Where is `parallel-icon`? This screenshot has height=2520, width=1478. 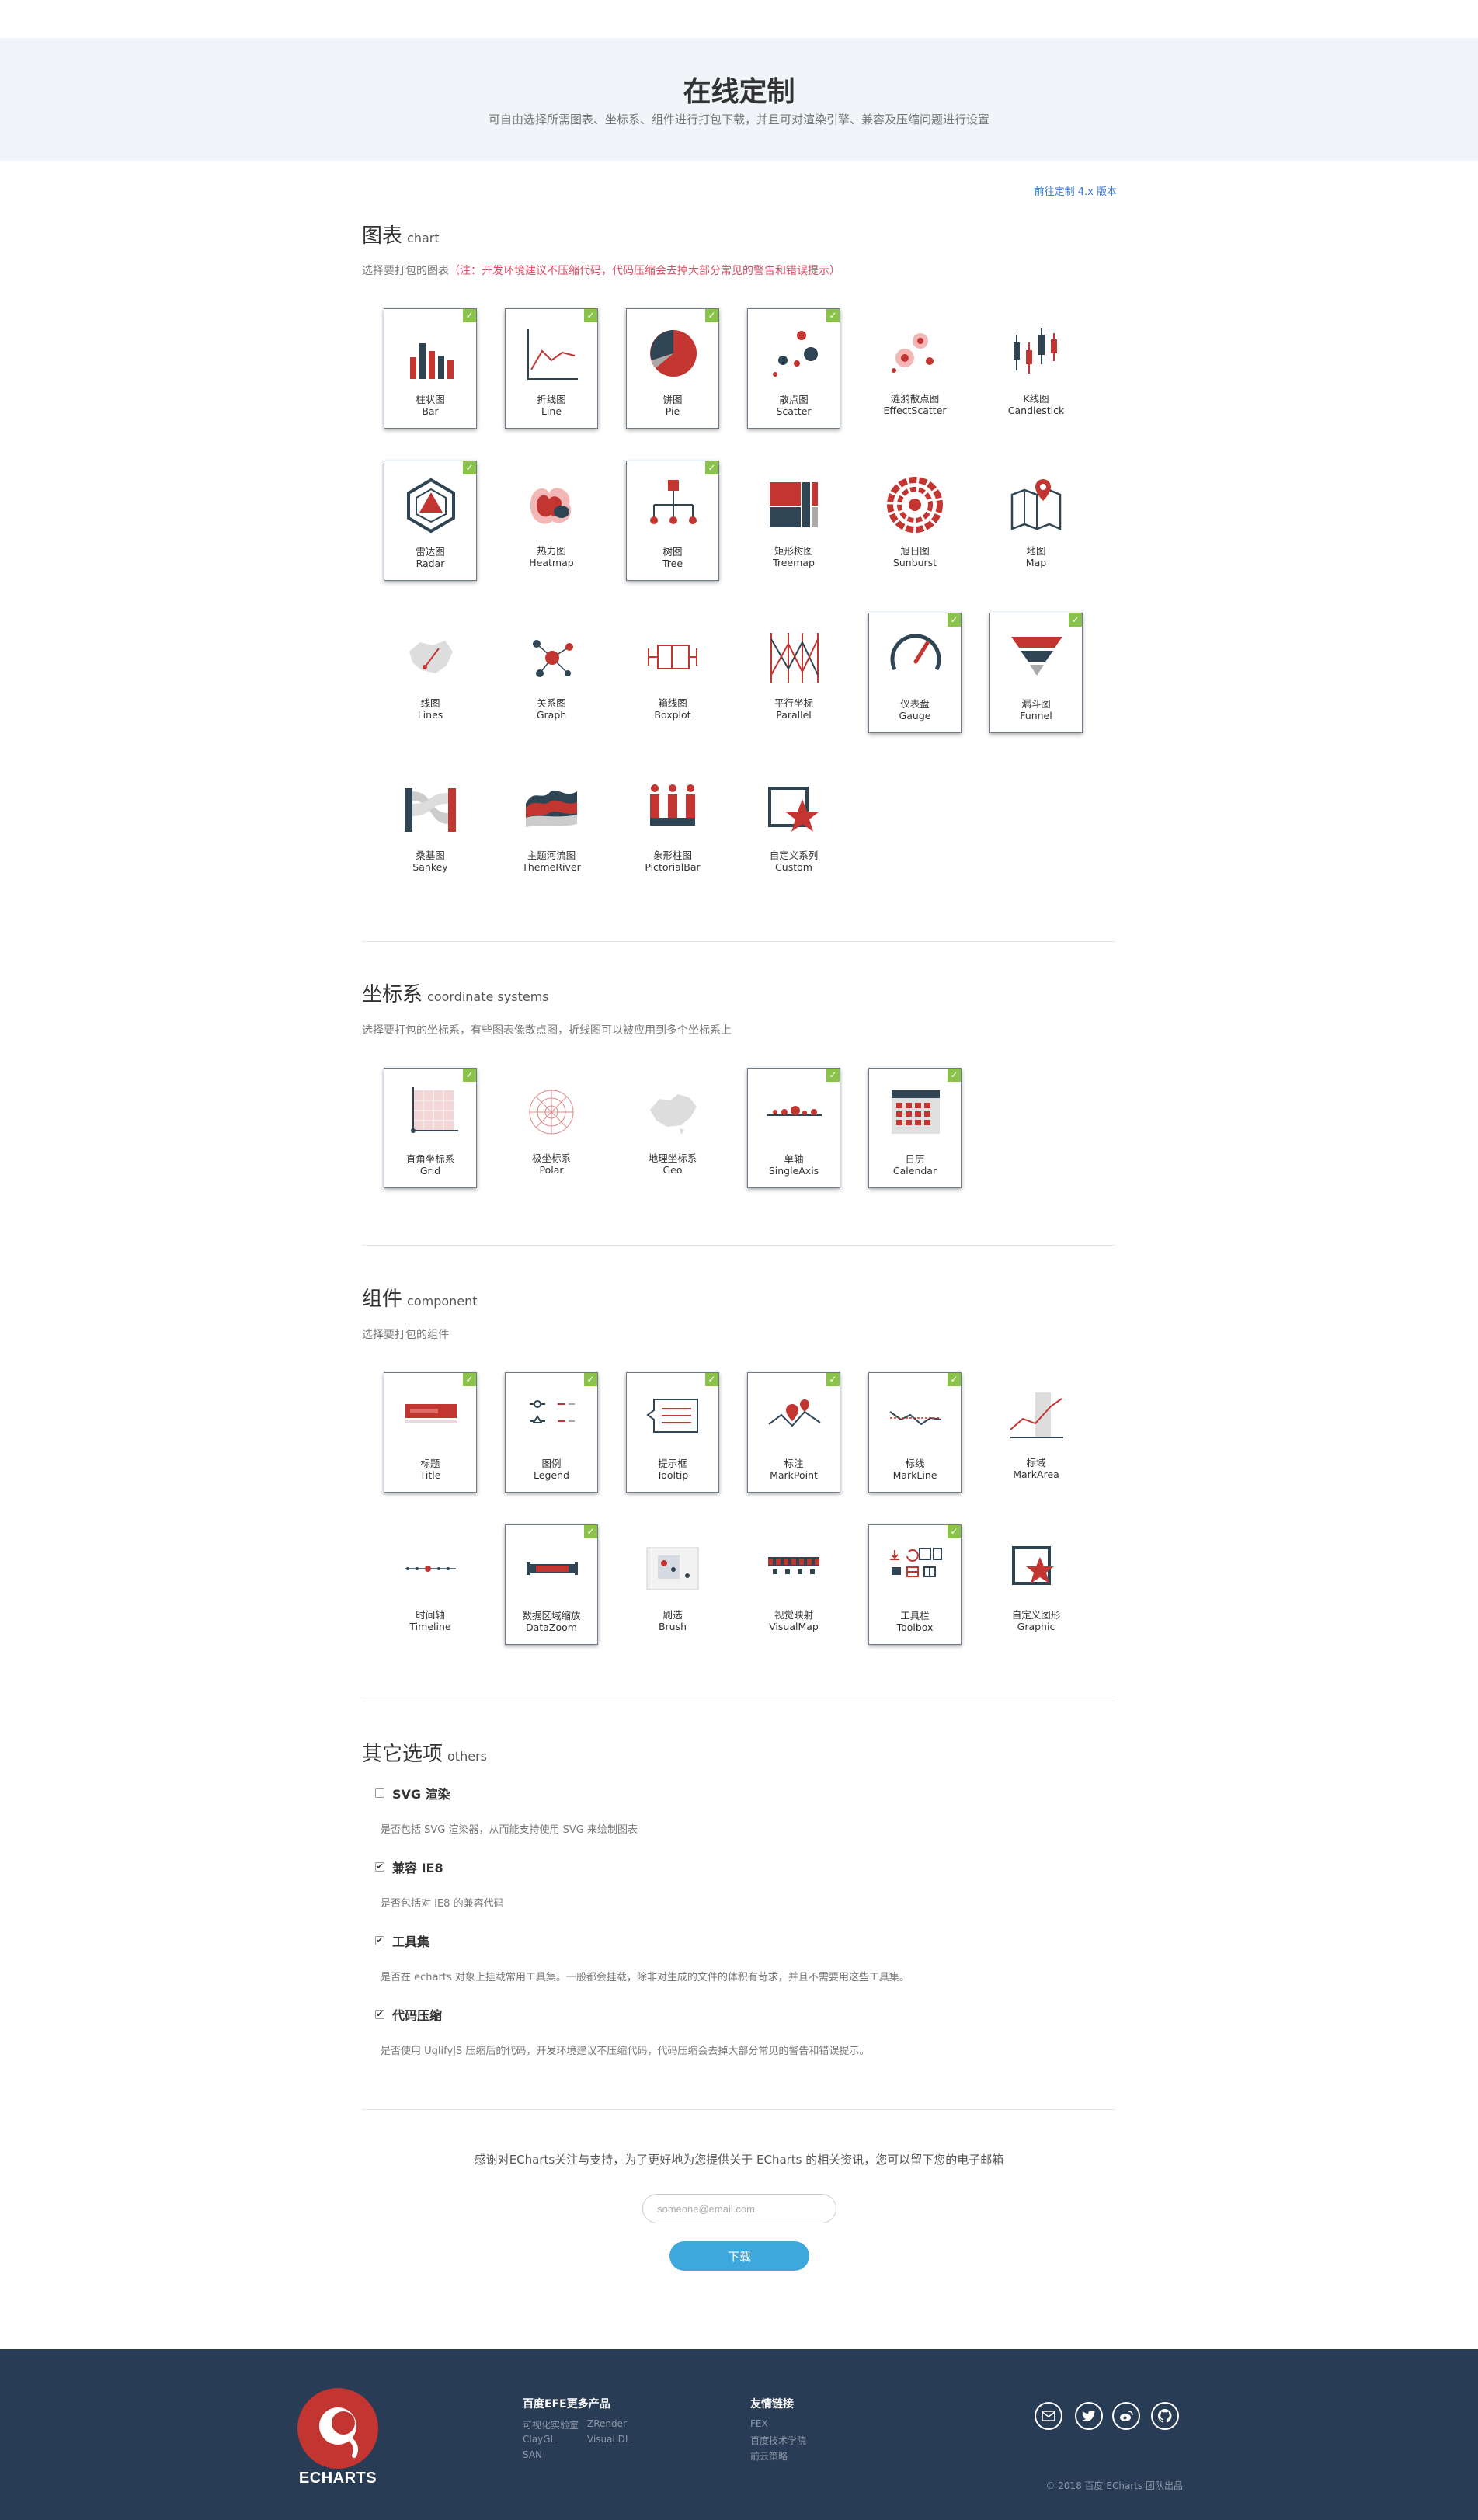
parallel-icon is located at coordinates (794, 658).